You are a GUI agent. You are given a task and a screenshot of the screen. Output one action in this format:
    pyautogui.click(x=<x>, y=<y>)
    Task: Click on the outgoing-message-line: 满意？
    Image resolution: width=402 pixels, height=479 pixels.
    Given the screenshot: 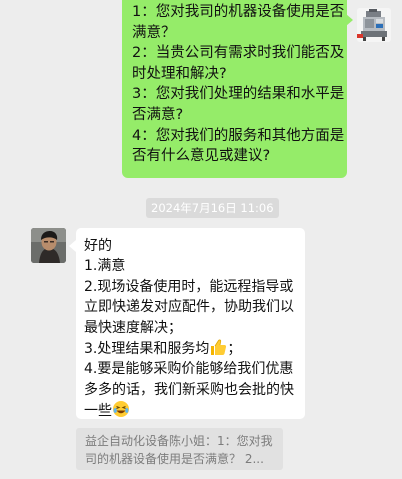 What is the action you would take?
    pyautogui.click(x=154, y=32)
    